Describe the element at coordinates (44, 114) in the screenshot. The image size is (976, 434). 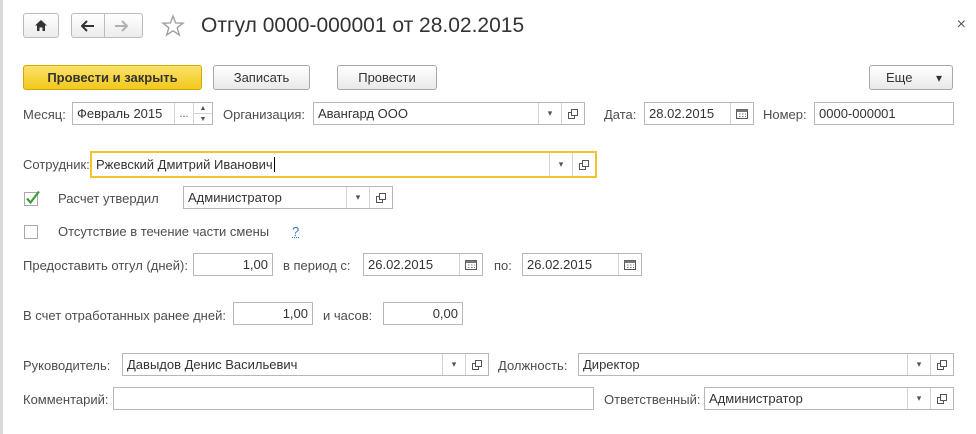
I see `month-label: Месяц:` at that location.